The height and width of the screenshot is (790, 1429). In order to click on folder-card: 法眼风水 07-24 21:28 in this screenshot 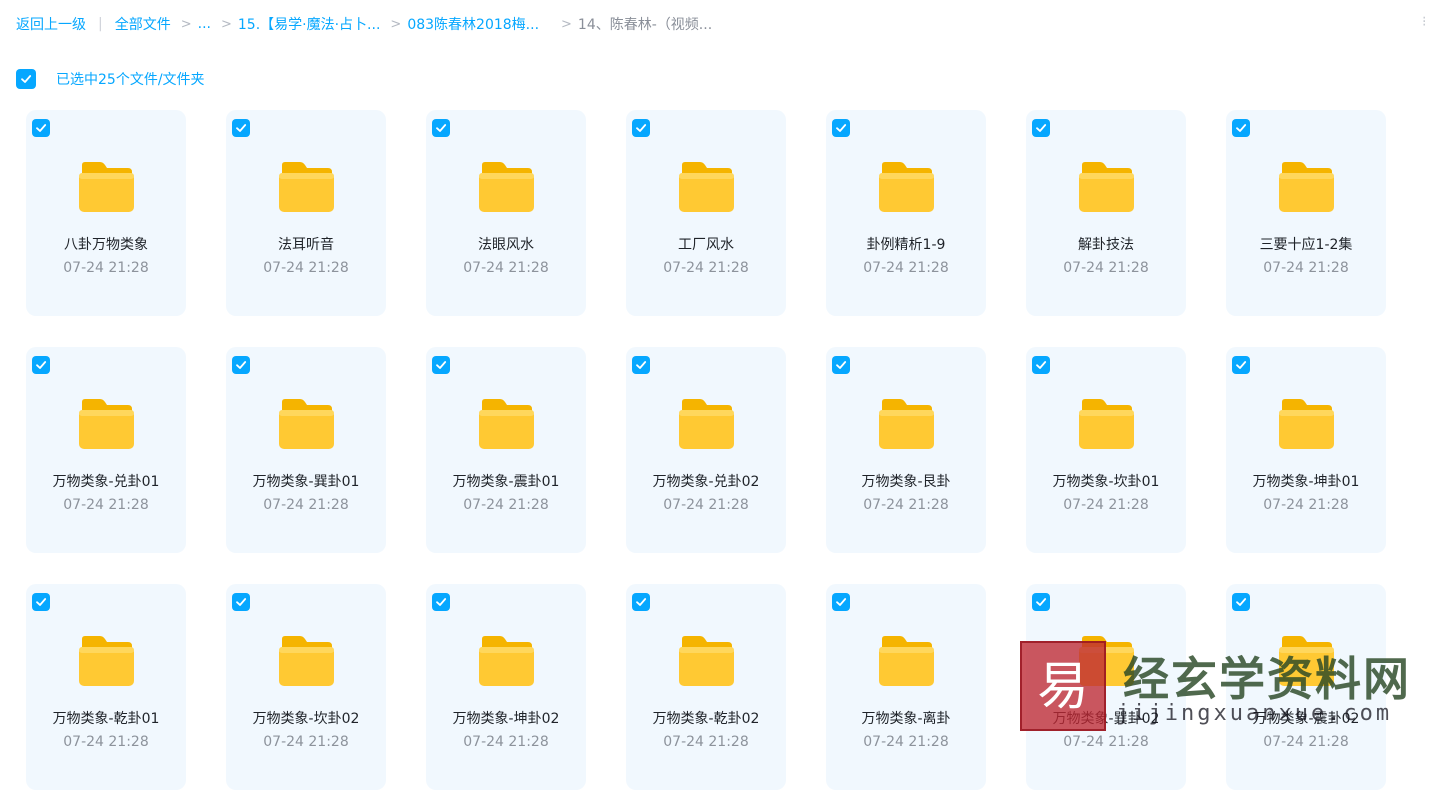, I will do `click(506, 213)`.